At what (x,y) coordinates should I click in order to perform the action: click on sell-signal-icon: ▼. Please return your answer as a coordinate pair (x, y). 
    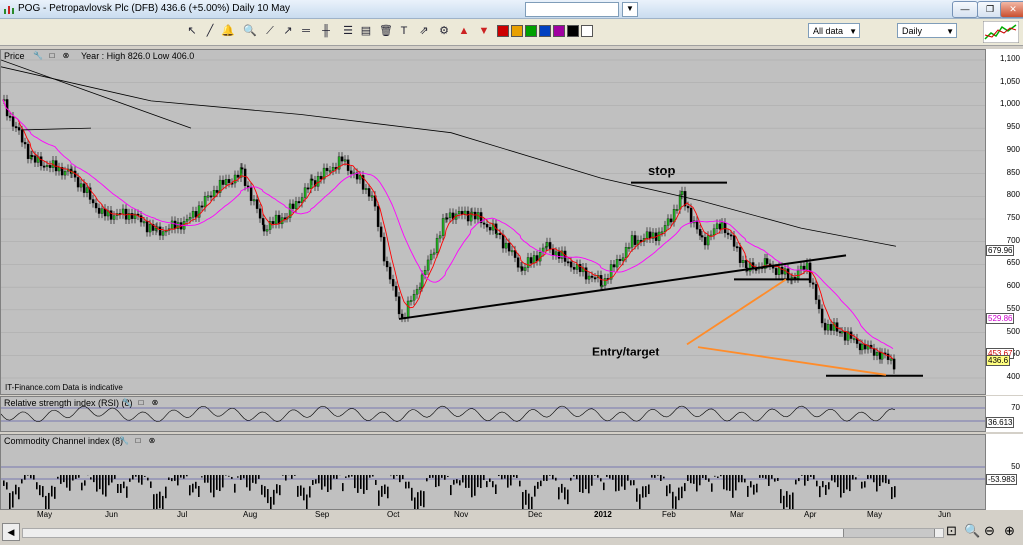
    Looking at the image, I should click on (484, 31).